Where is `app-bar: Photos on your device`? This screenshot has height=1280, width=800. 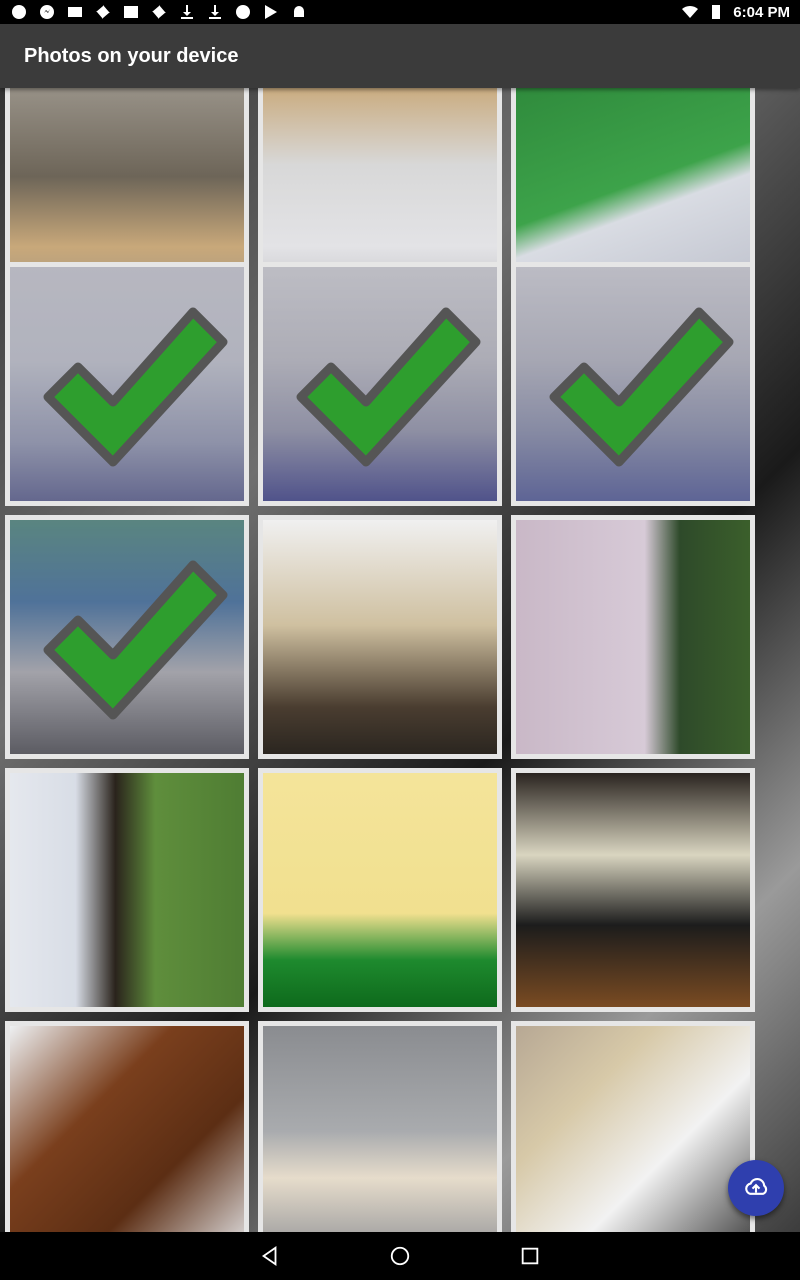
app-bar: Photos on your device is located at coordinates (400, 56).